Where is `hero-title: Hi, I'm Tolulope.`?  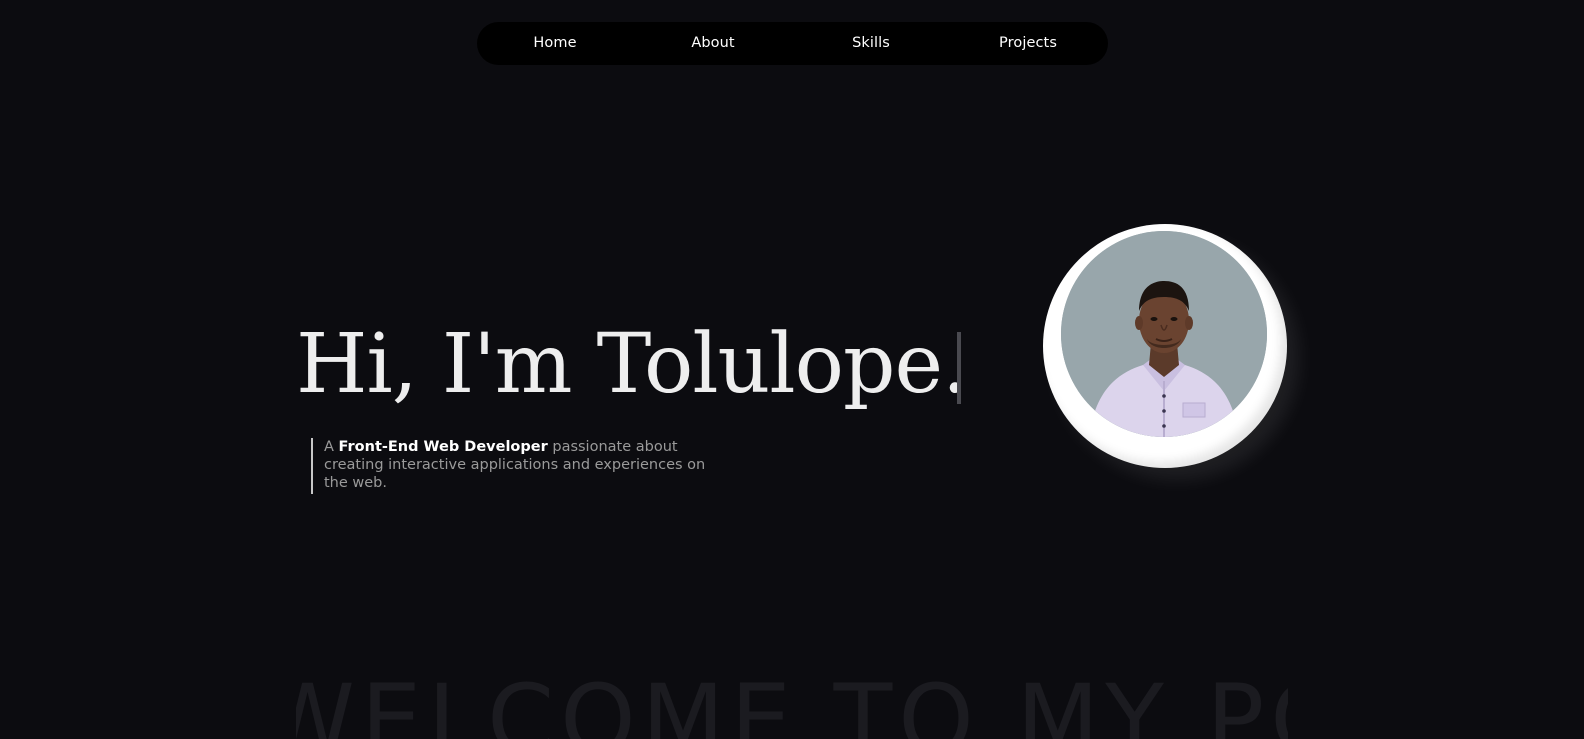
hero-title: Hi, I'm Tolulope. is located at coordinates (632, 364).